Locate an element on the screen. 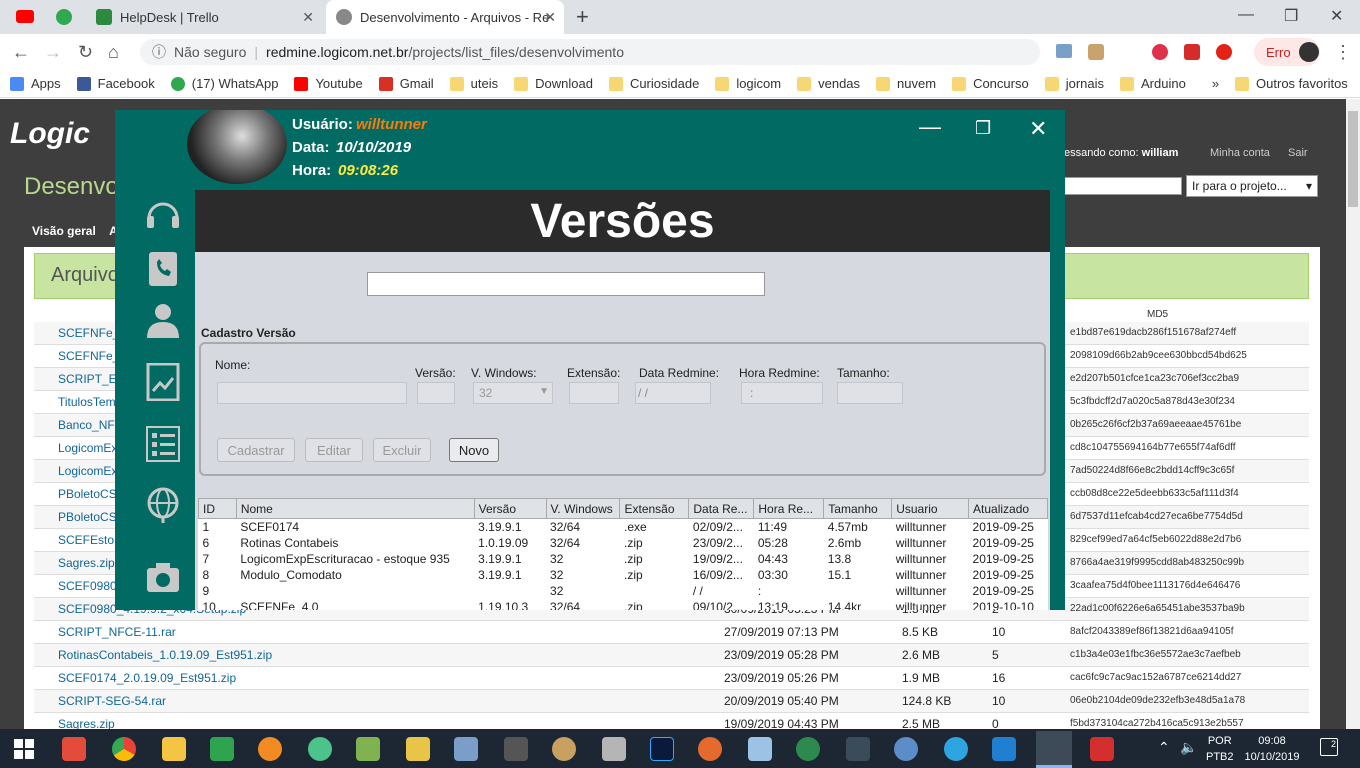 The width and height of the screenshot is (1360, 768). file-link: PBoletoCS is located at coordinates (87, 494).